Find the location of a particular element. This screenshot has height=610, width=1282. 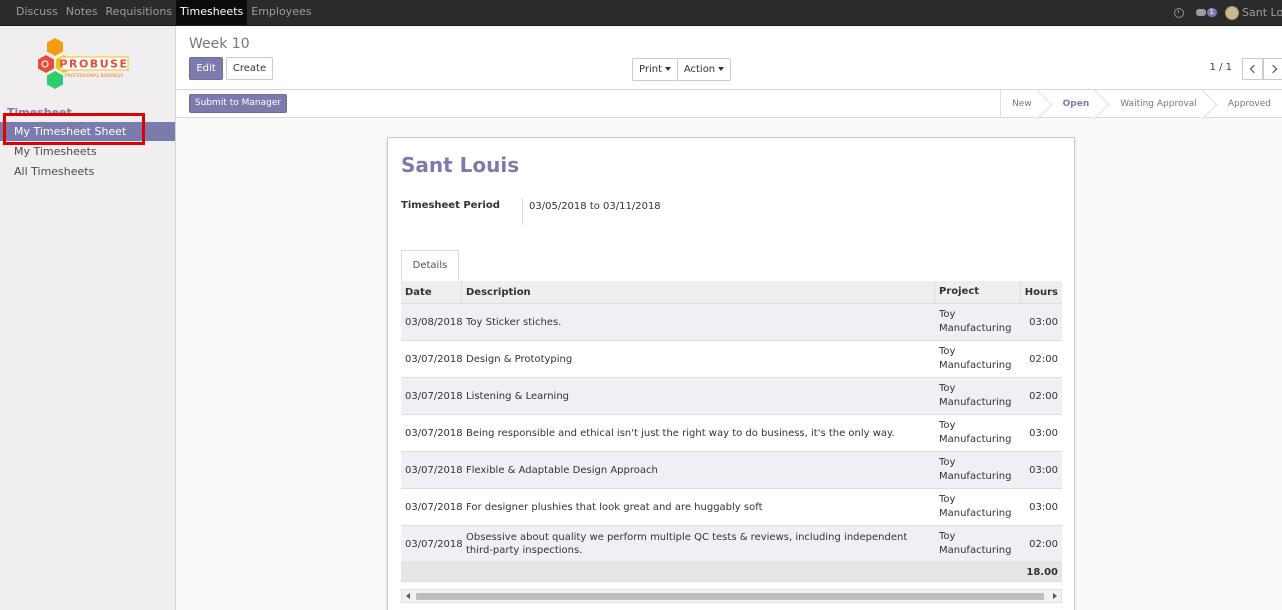

table-header: Date Description Project Hours is located at coordinates (731, 292).